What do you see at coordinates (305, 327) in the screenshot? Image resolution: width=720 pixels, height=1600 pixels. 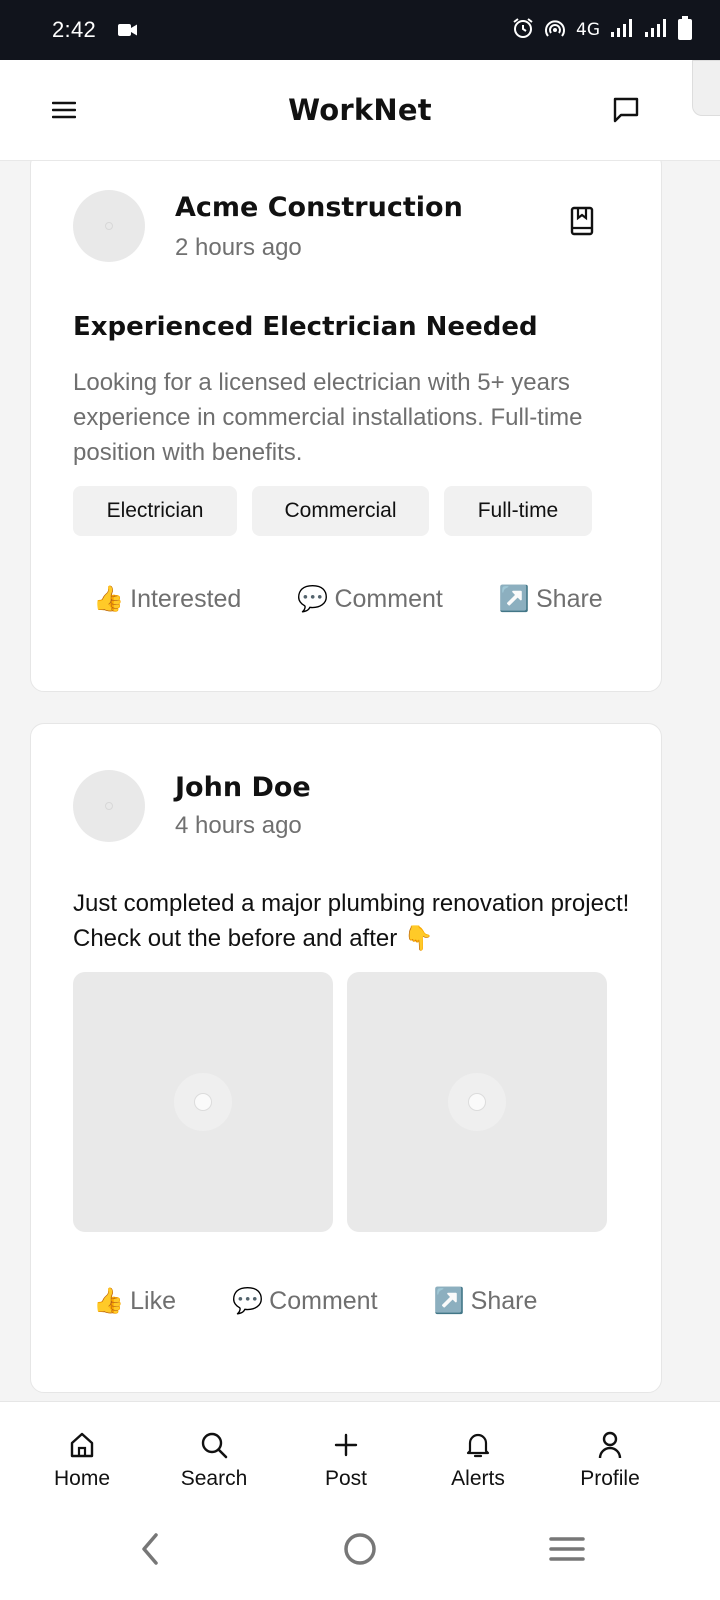 I see `post-title: Experienced Electrician Needed` at bounding box center [305, 327].